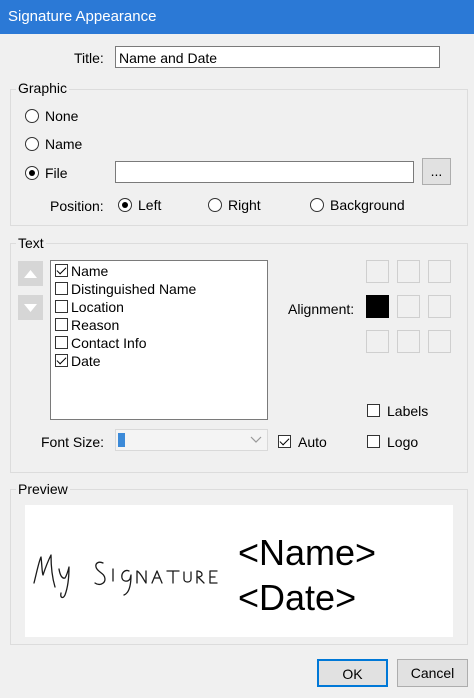 Image resolution: width=474 pixels, height=698 pixels. I want to click on labels-checkbox, so click(373, 410).